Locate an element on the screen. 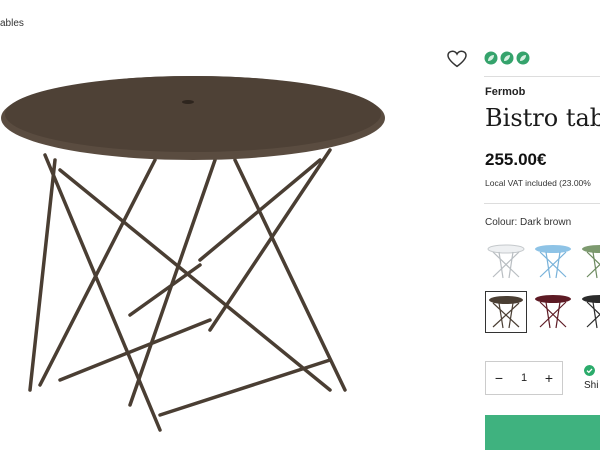  swatch-light-blue is located at coordinates (553, 262).